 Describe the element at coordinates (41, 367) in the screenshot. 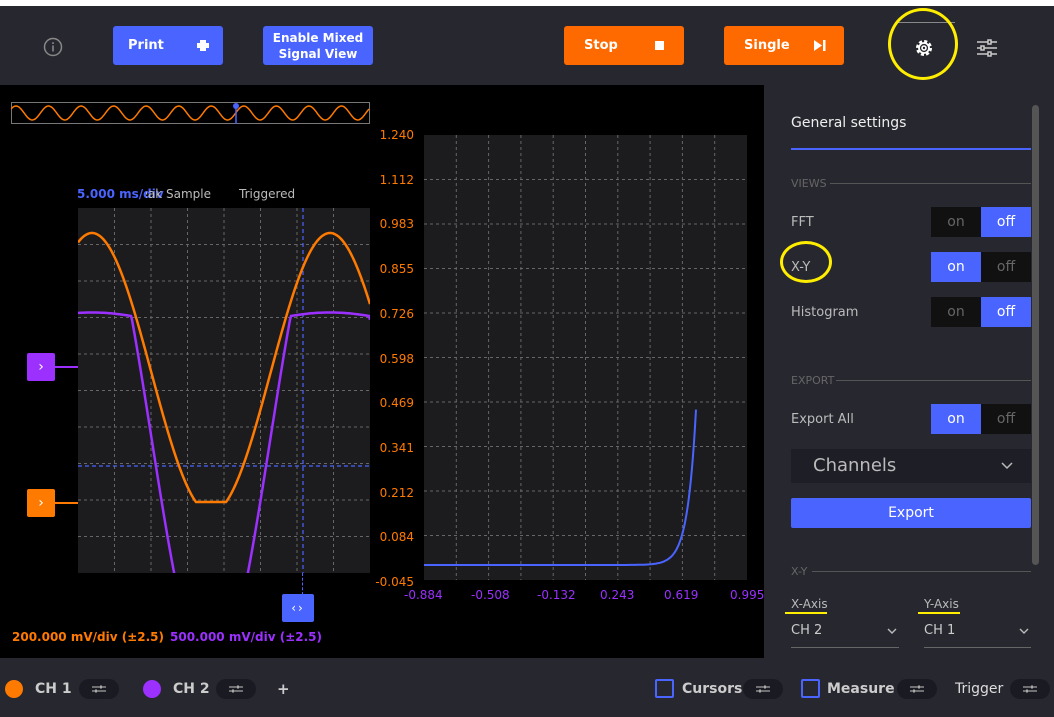

I see `ch2-offset-marker: ›` at that location.